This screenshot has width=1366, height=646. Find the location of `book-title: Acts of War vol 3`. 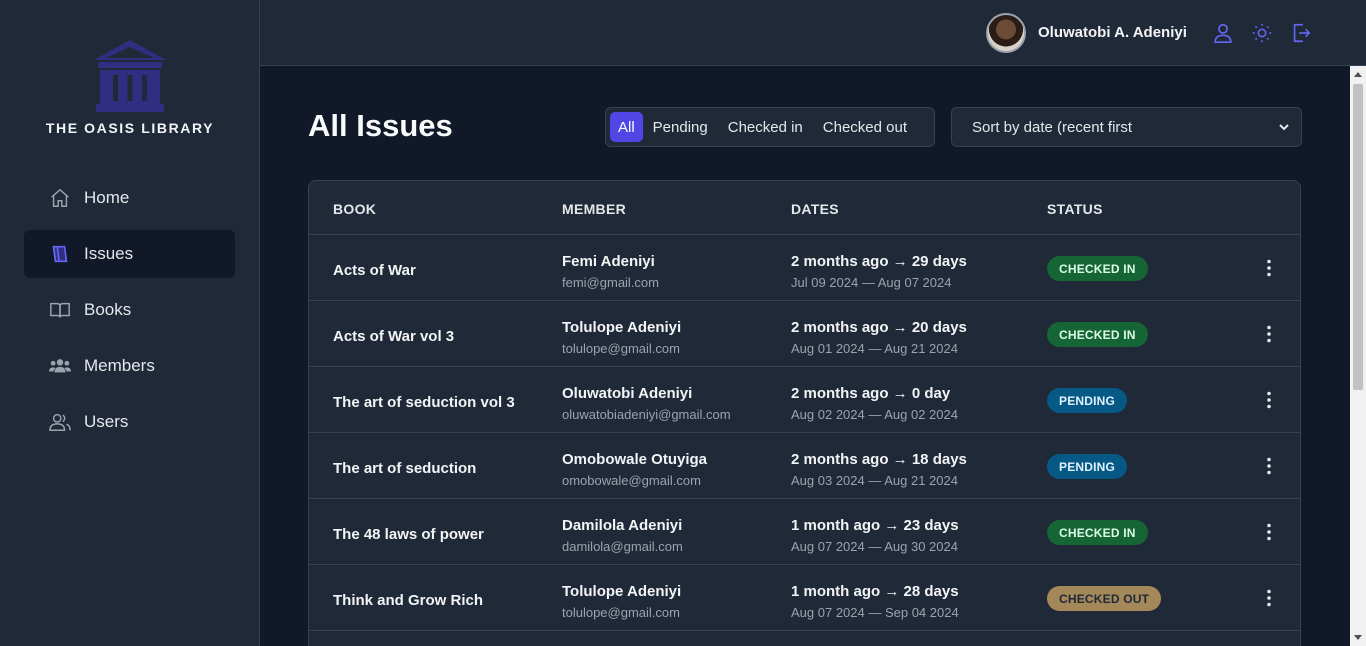

book-title: Acts of War vol 3 is located at coordinates (394, 336).